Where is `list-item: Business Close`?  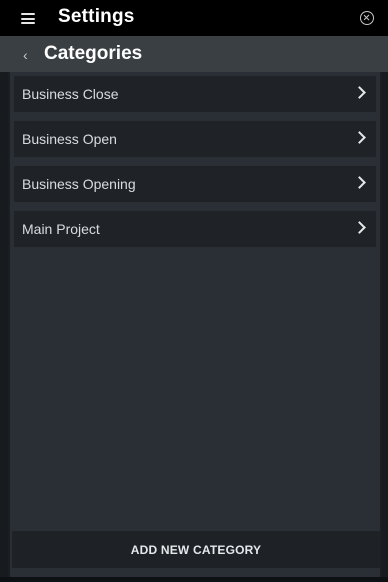
list-item: Business Close is located at coordinates (195, 94).